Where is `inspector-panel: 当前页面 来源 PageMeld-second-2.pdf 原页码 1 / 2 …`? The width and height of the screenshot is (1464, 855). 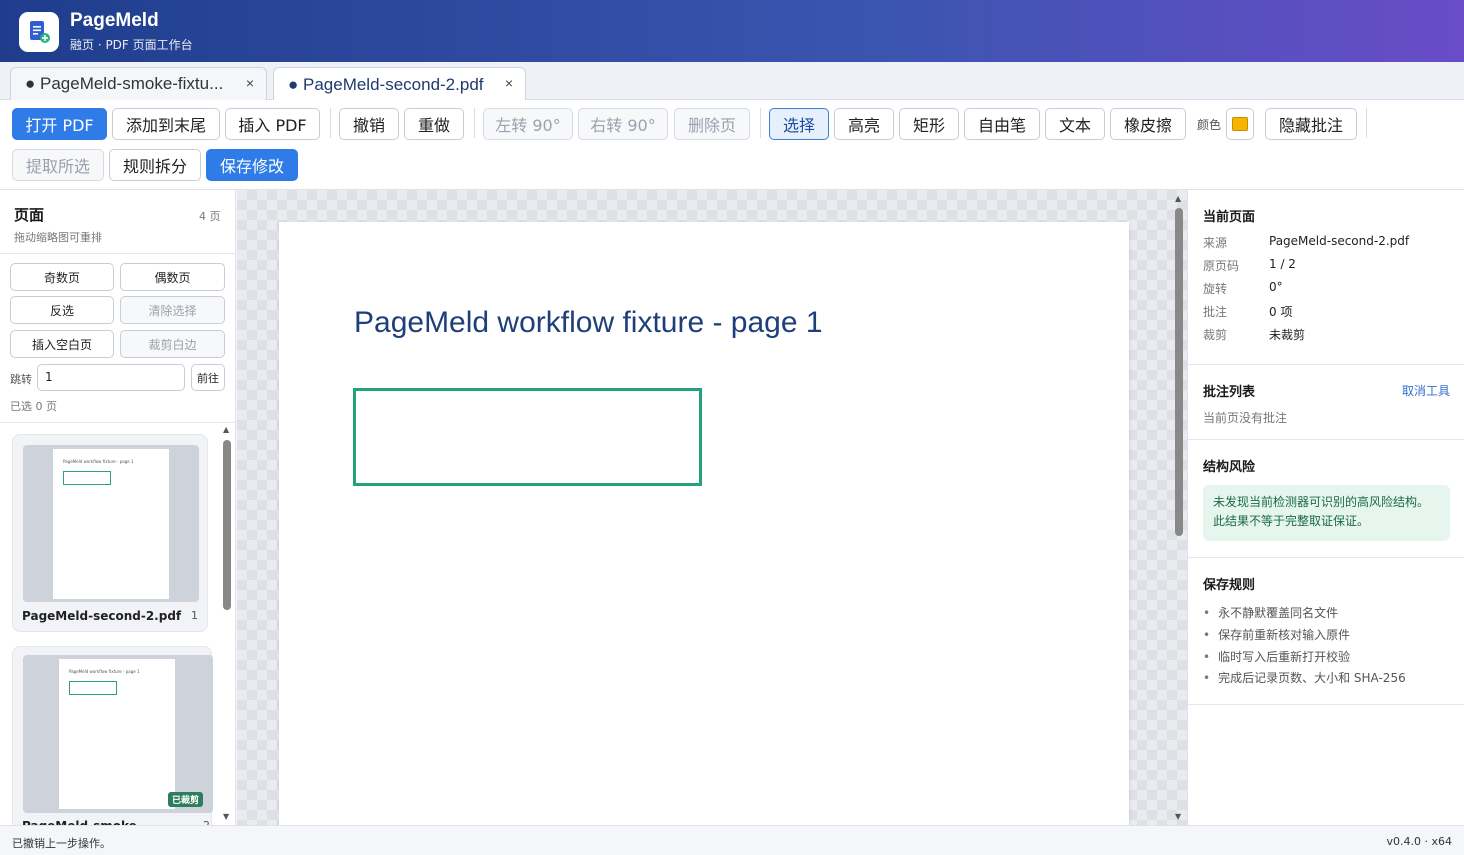 inspector-panel: 当前页面 来源 PageMeld-second-2.pdf 原页码 1 / 2 … is located at coordinates (1325, 507).